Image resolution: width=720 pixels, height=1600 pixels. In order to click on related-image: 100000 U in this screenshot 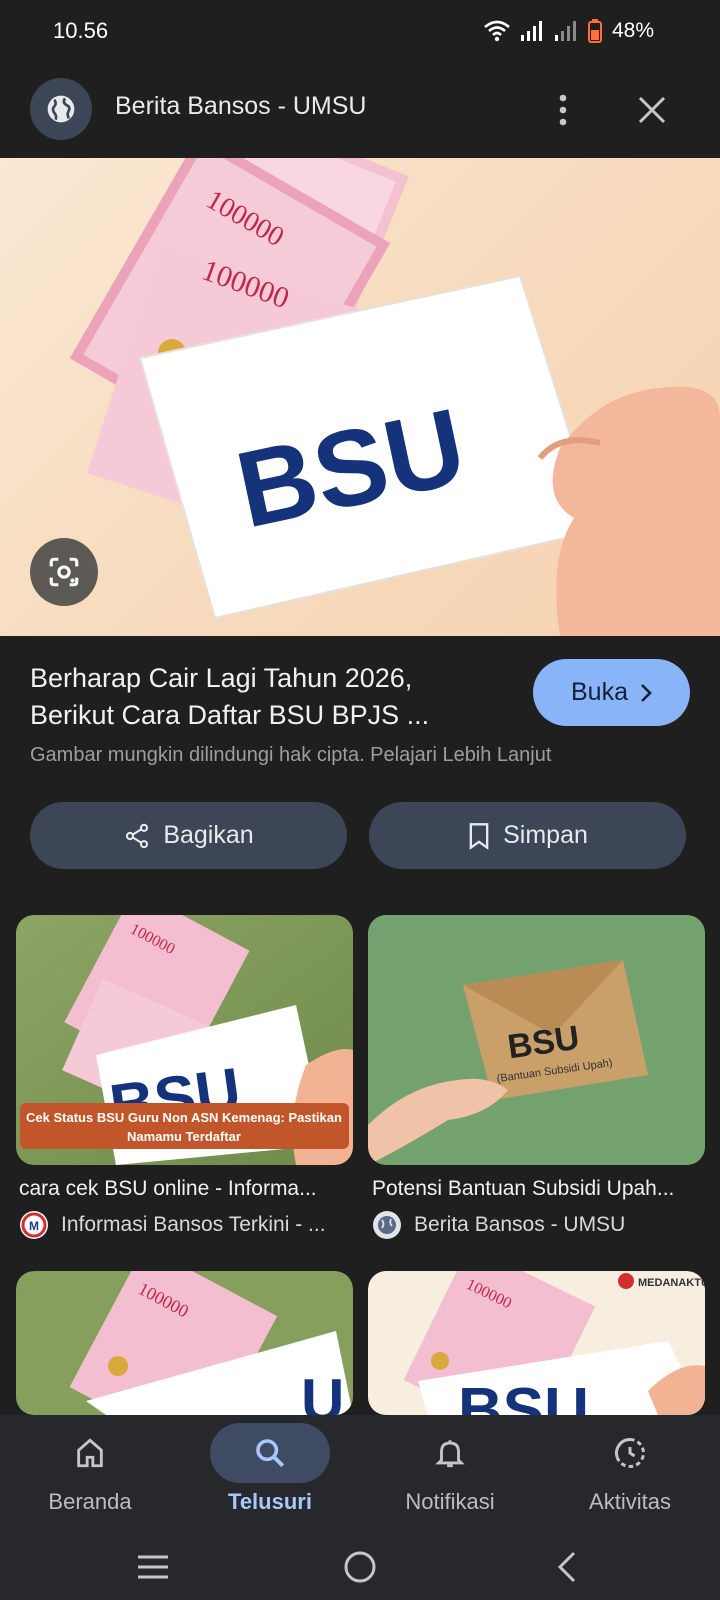, I will do `click(184, 1343)`.